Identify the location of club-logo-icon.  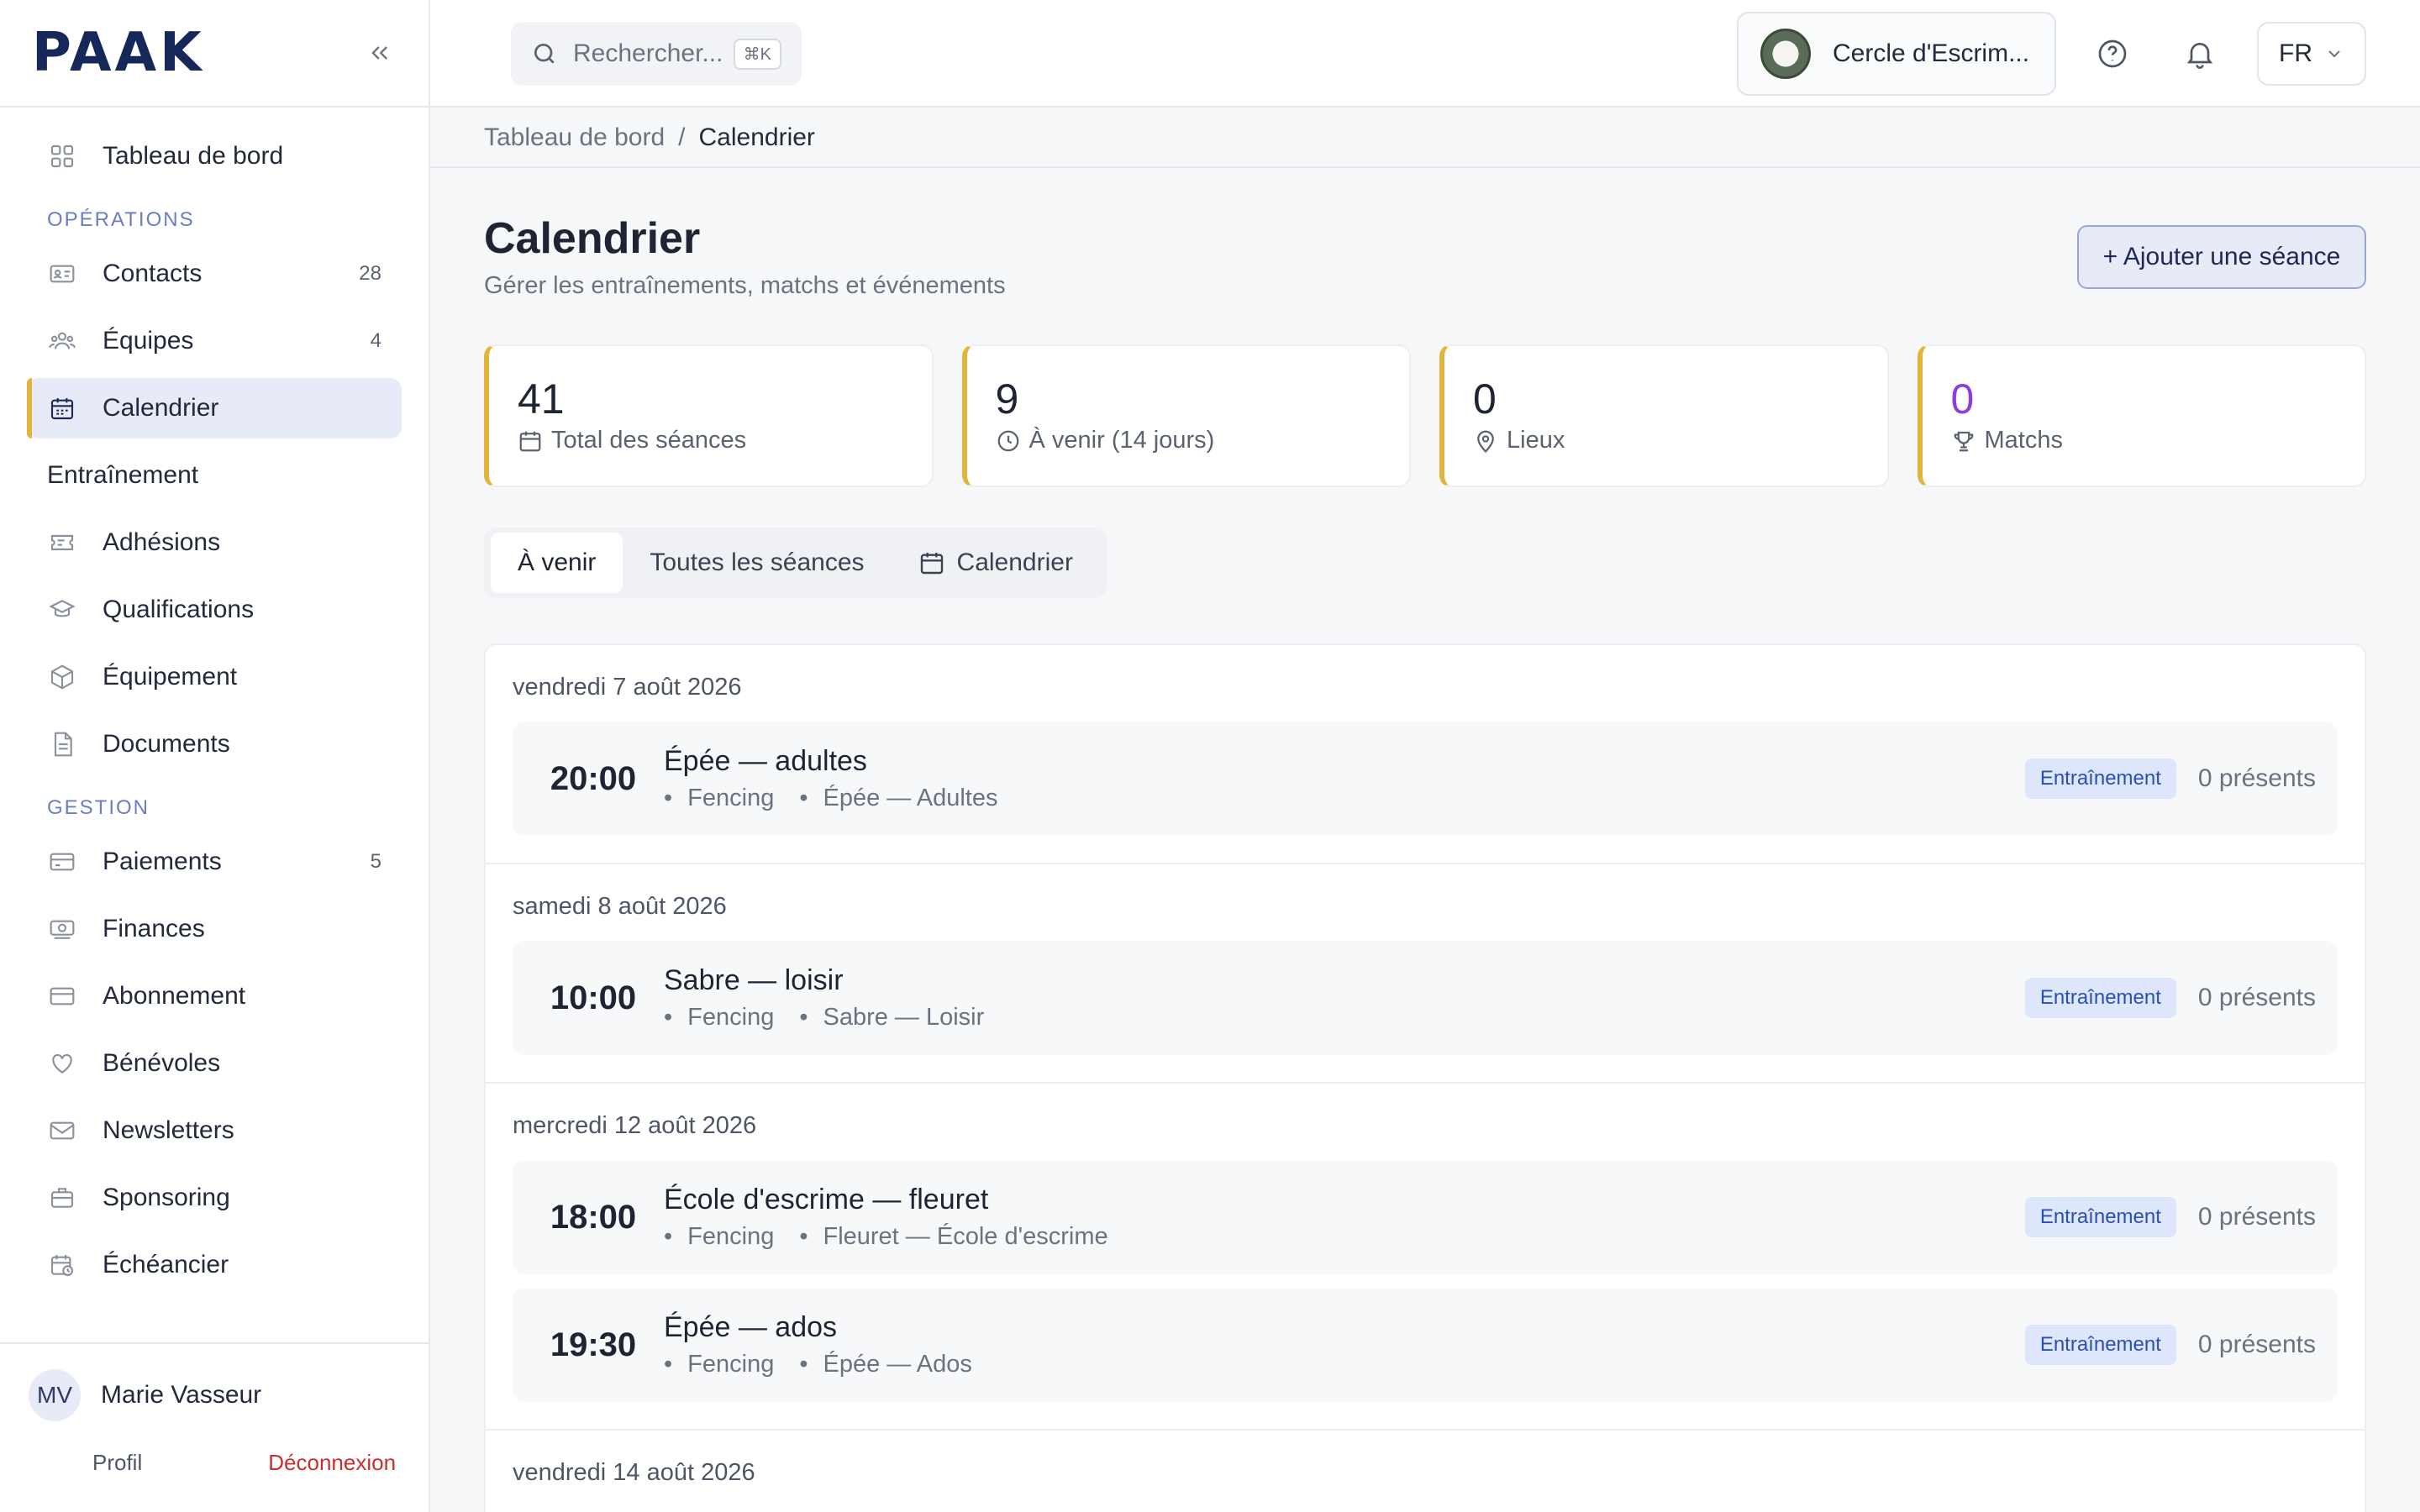
(1786, 54).